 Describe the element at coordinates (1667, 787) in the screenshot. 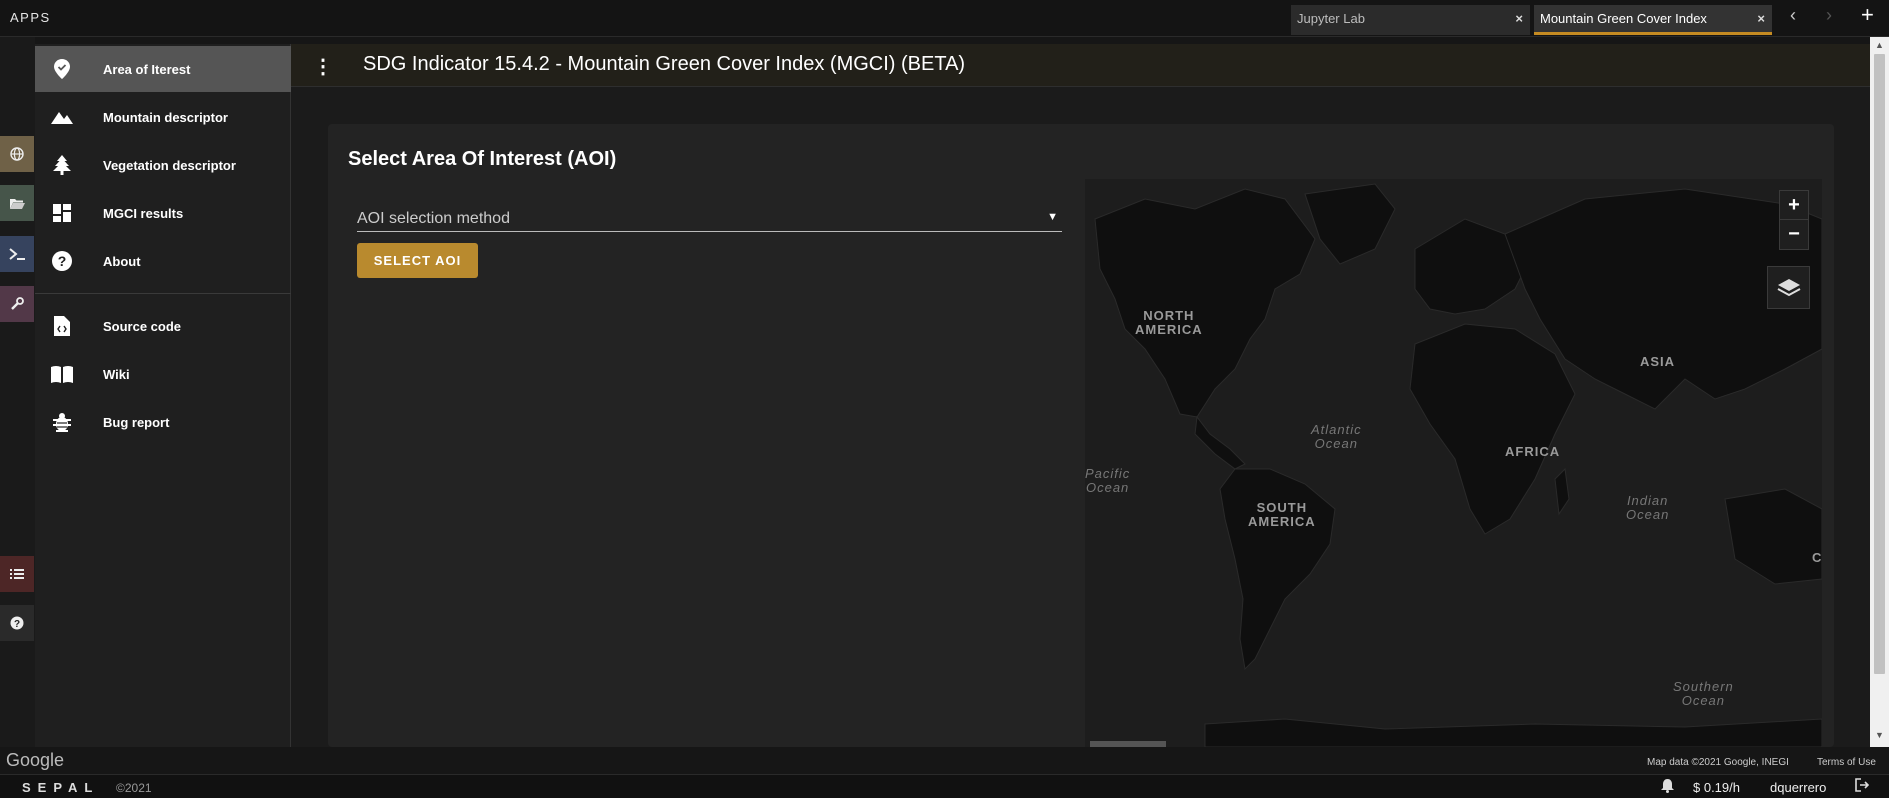

I see `bell-icon` at that location.